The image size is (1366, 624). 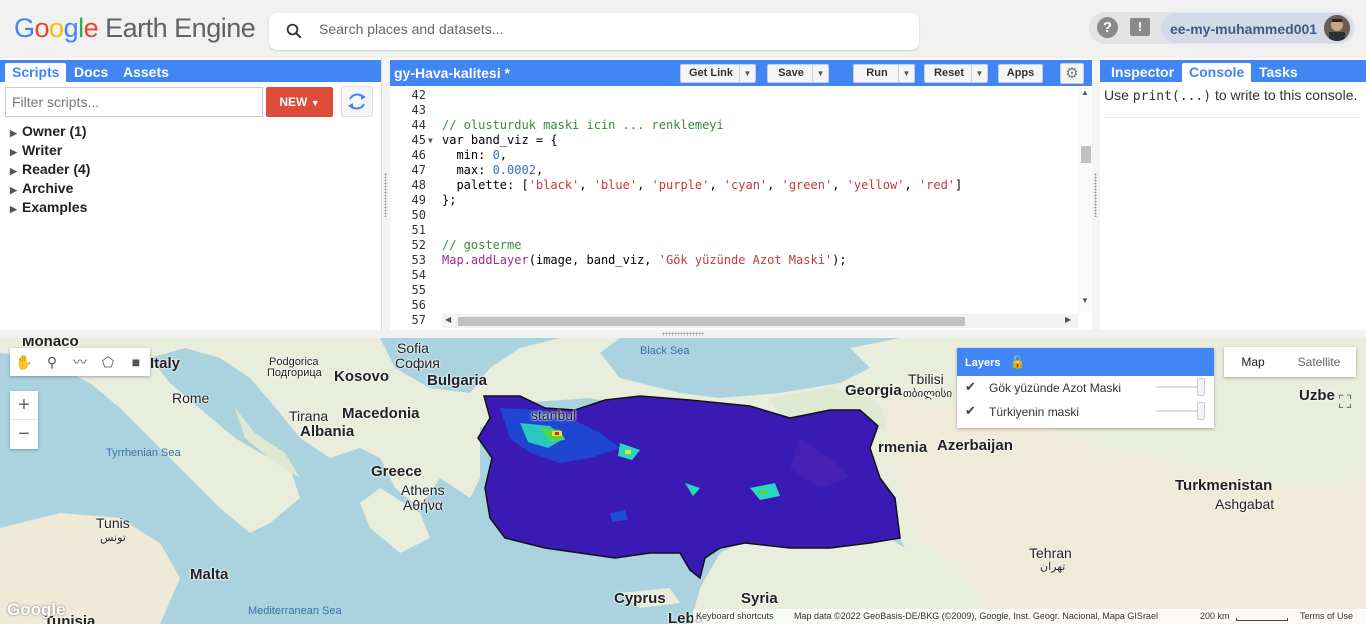 I want to click on map-label: Turkmenistan, so click(x=1224, y=485).